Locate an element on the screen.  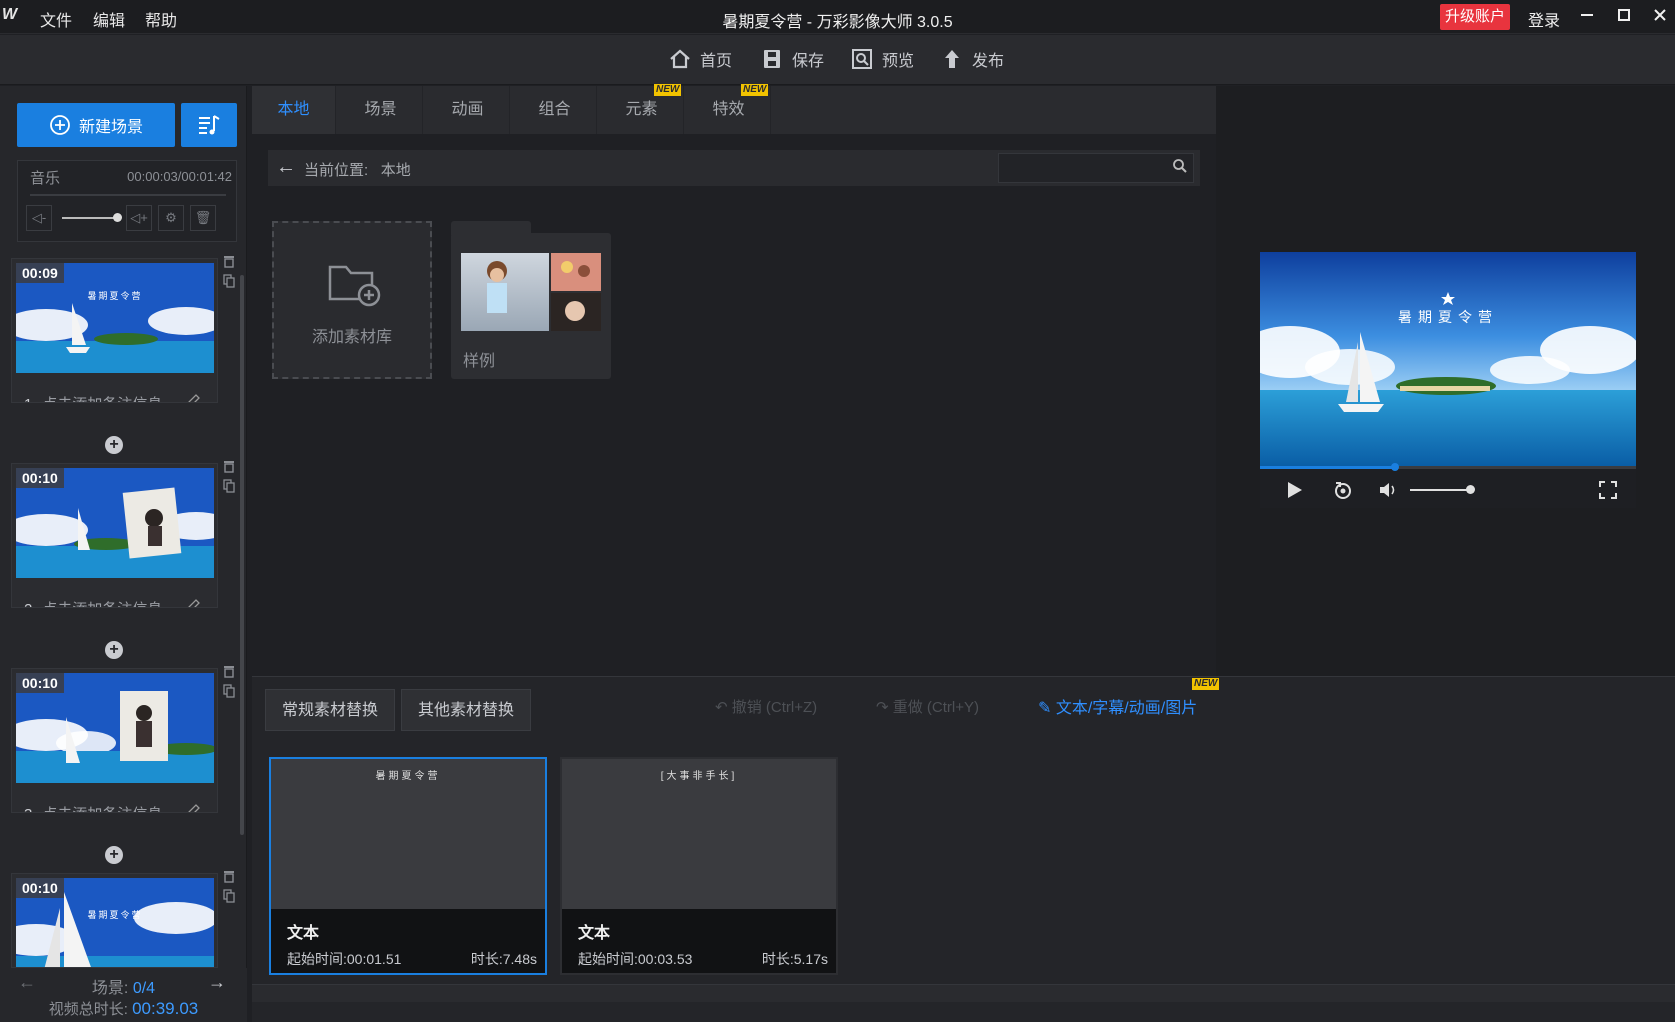
publish-icon is located at coordinates (952, 59).